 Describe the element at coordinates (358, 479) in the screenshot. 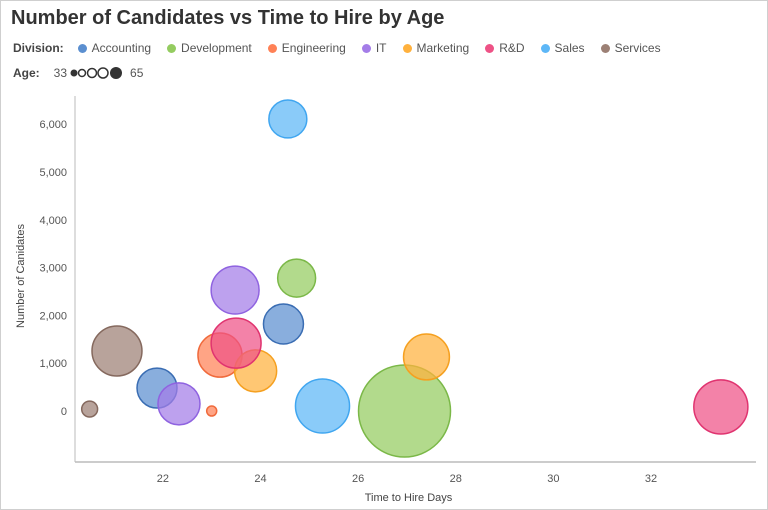

I see `x-tick-label: 26` at that location.